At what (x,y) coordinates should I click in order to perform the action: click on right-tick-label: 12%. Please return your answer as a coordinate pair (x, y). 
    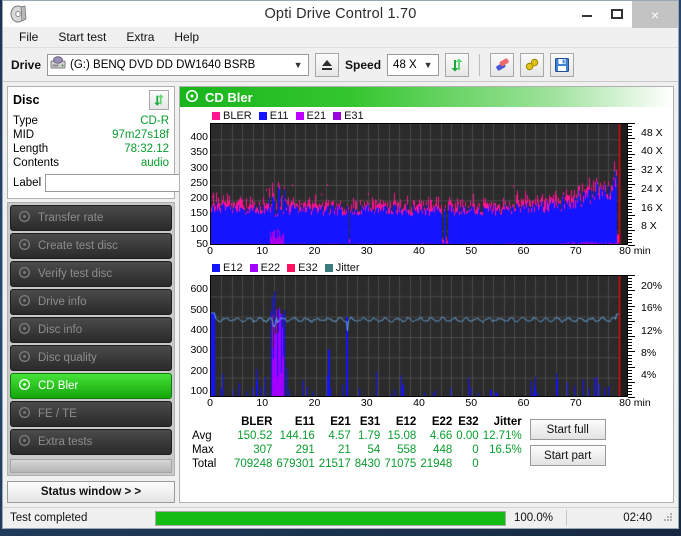
    Looking at the image, I should click on (652, 330).